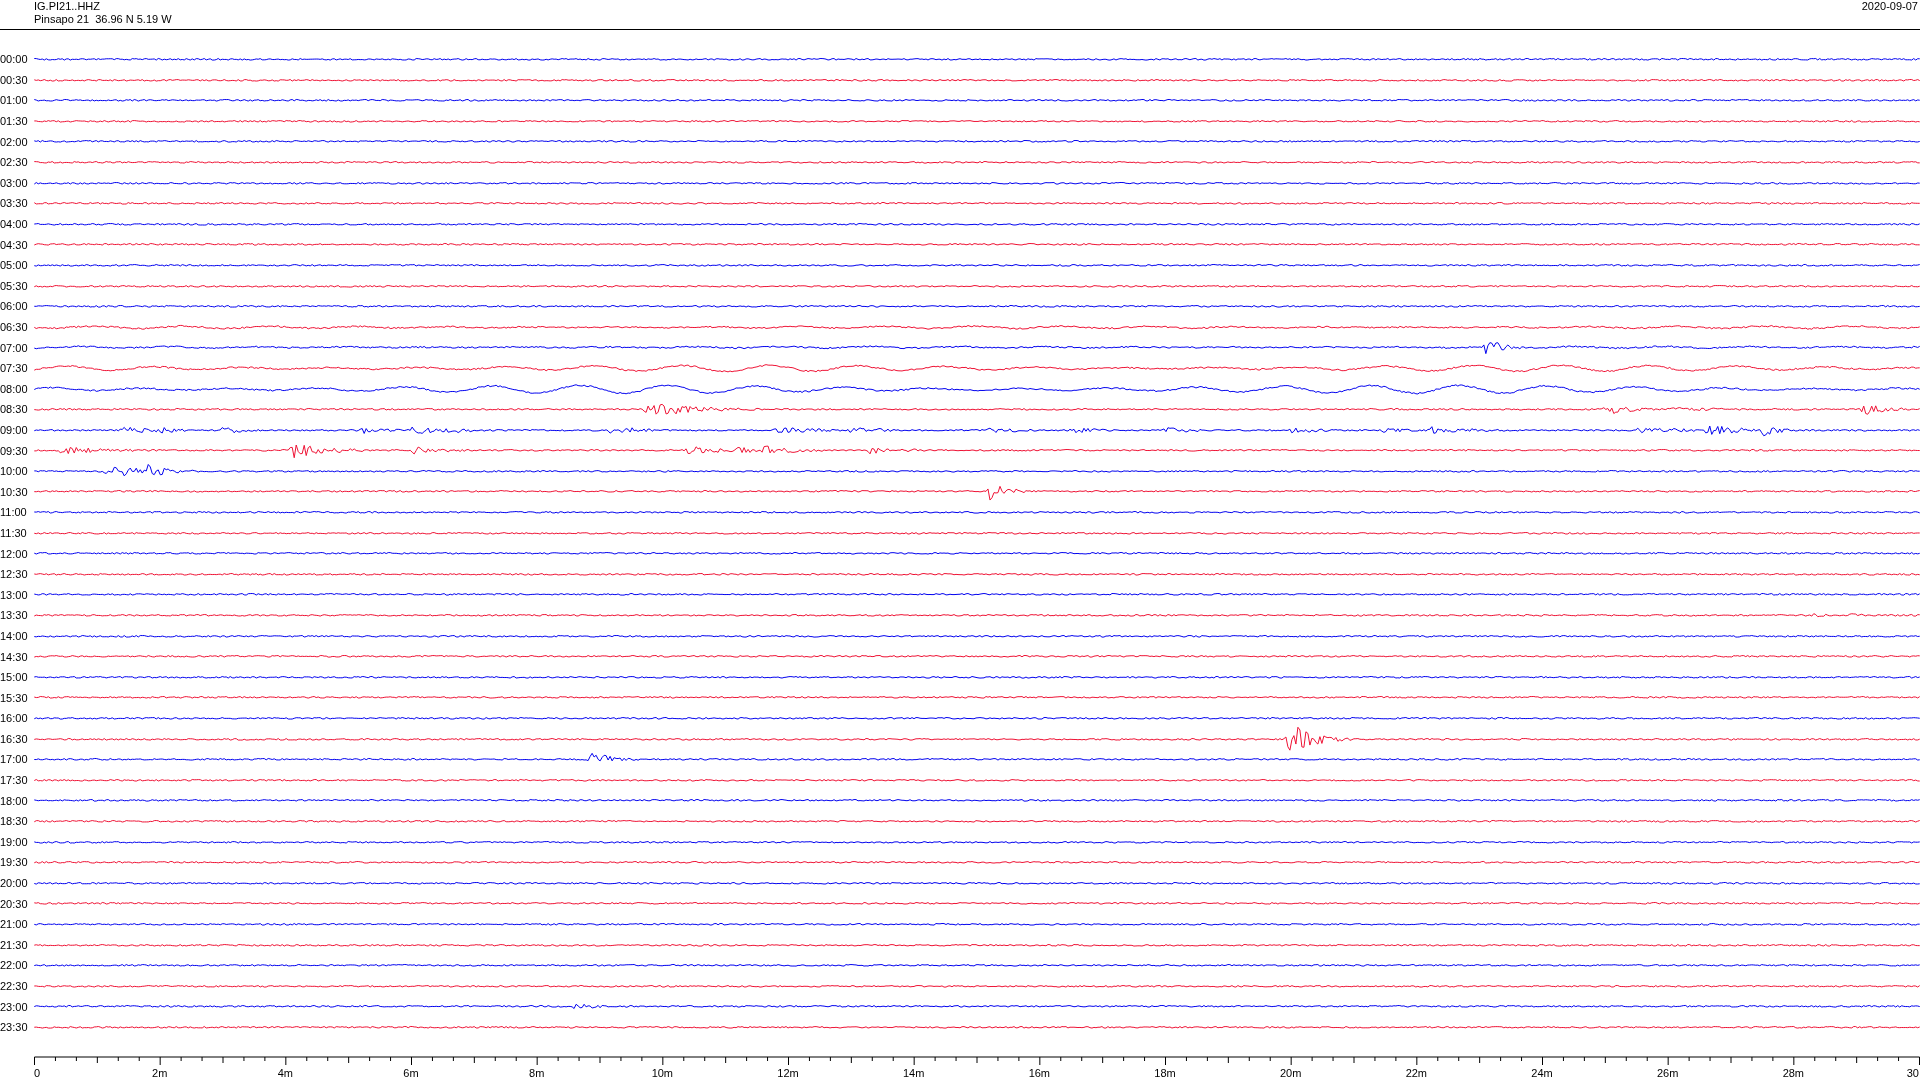 The width and height of the screenshot is (1920, 1080). Describe the element at coordinates (537, 1072) in the screenshot. I see `axis-label: 8m` at that location.